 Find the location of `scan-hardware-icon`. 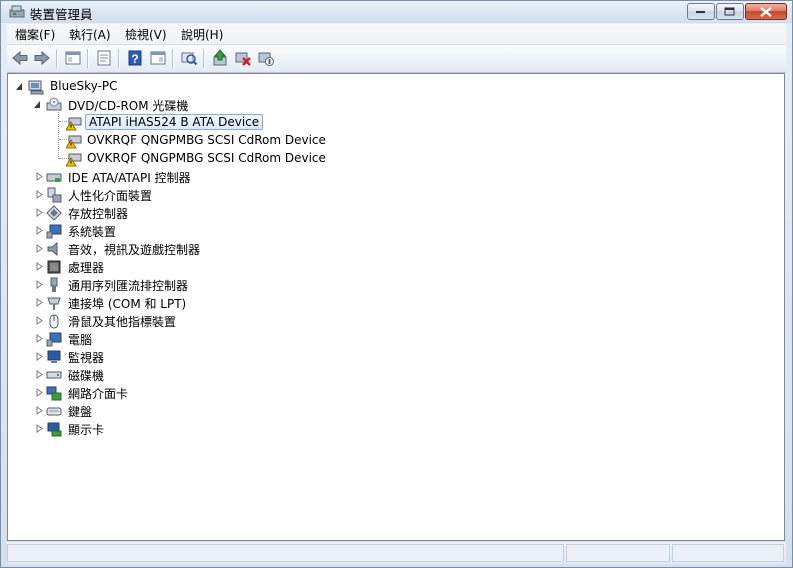

scan-hardware-icon is located at coordinates (189, 58).